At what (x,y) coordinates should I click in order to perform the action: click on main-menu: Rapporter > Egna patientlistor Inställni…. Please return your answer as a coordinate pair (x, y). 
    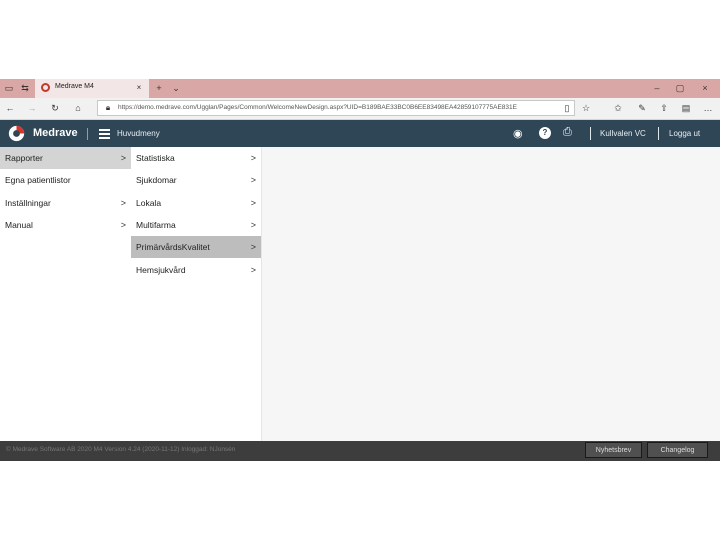
    Looking at the image, I should click on (66, 294).